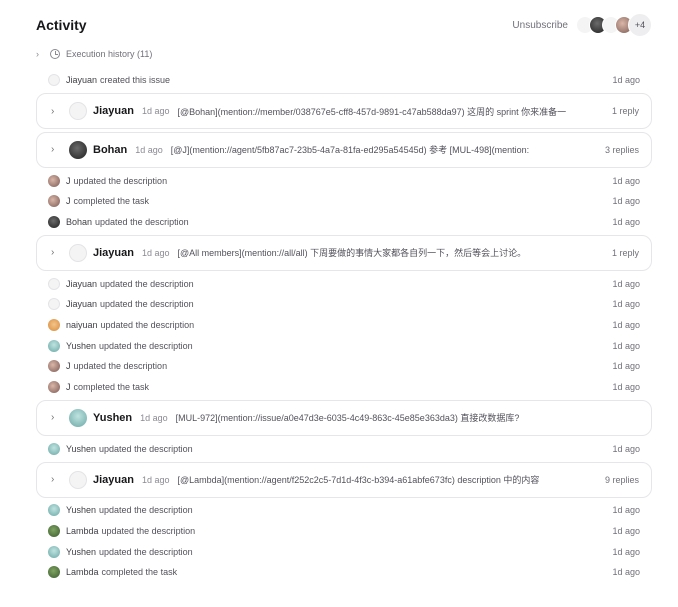  I want to click on activity-text: Jcompleted the task, so click(339, 201).